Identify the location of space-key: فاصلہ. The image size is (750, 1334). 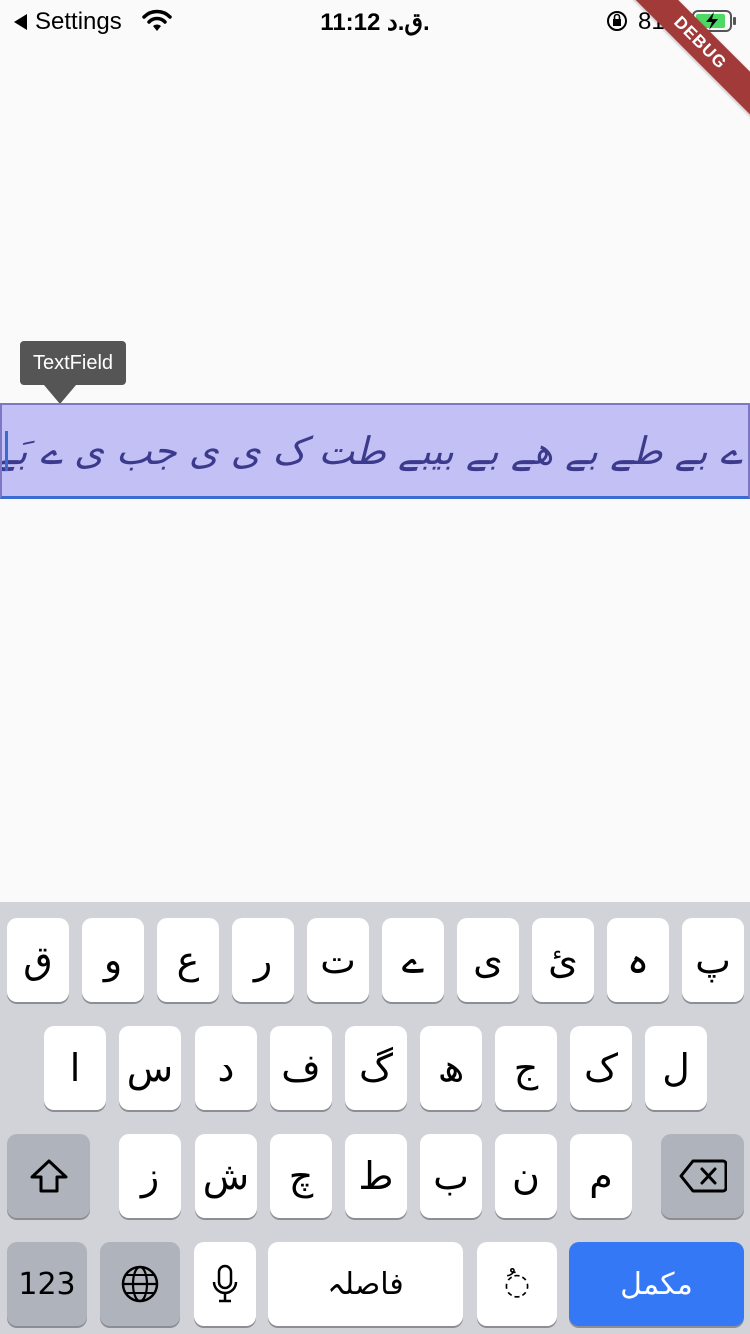
(365, 1284).